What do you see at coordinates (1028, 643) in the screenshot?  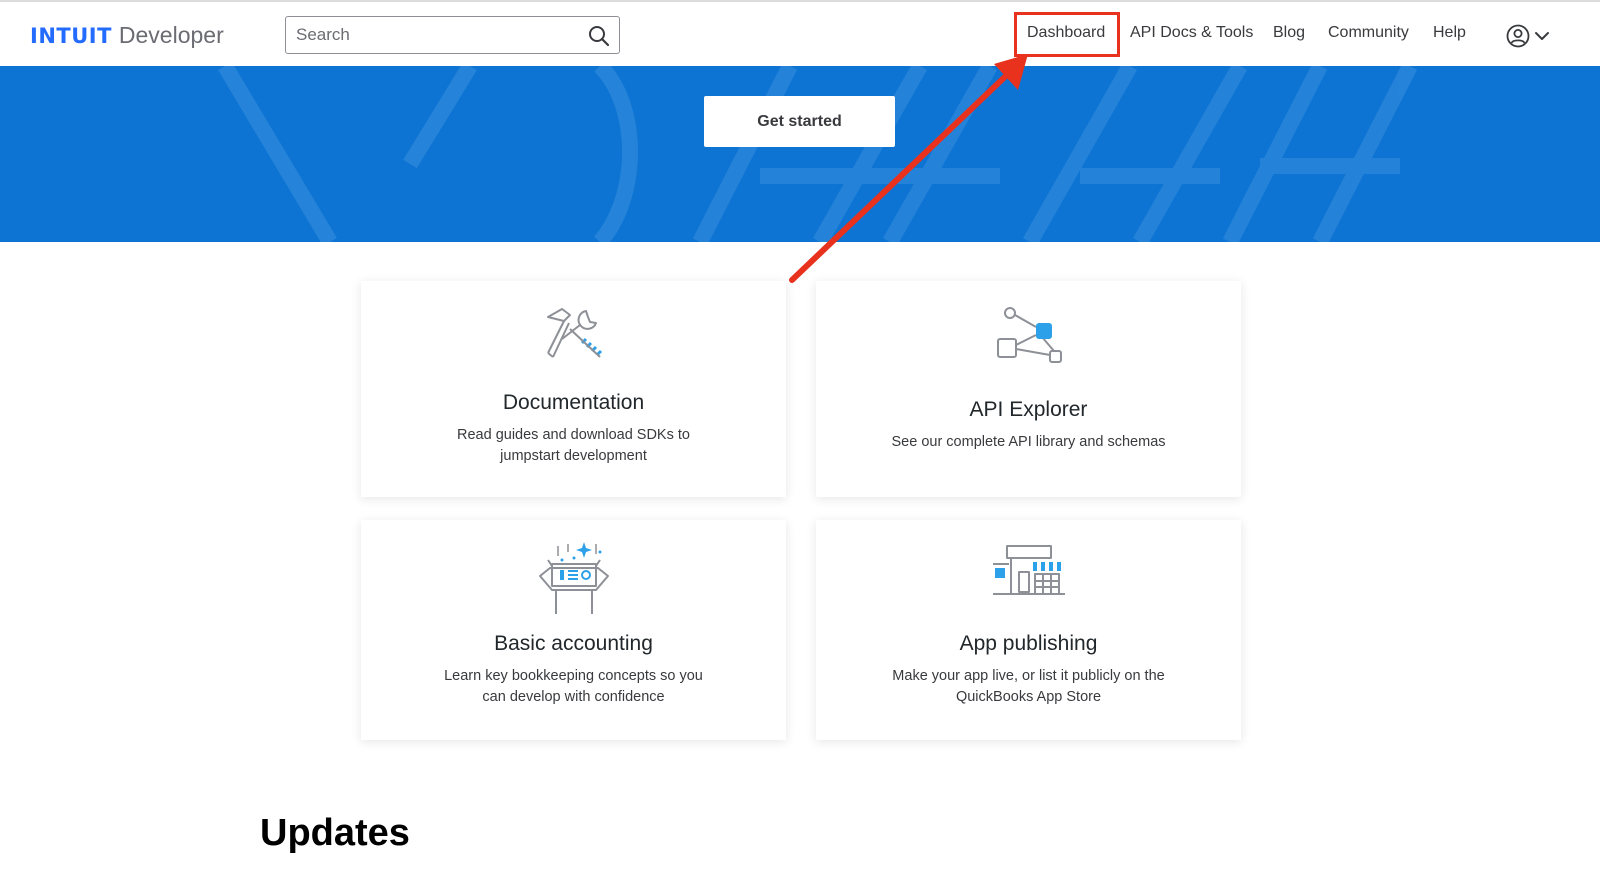 I see `card-title: App publishing` at bounding box center [1028, 643].